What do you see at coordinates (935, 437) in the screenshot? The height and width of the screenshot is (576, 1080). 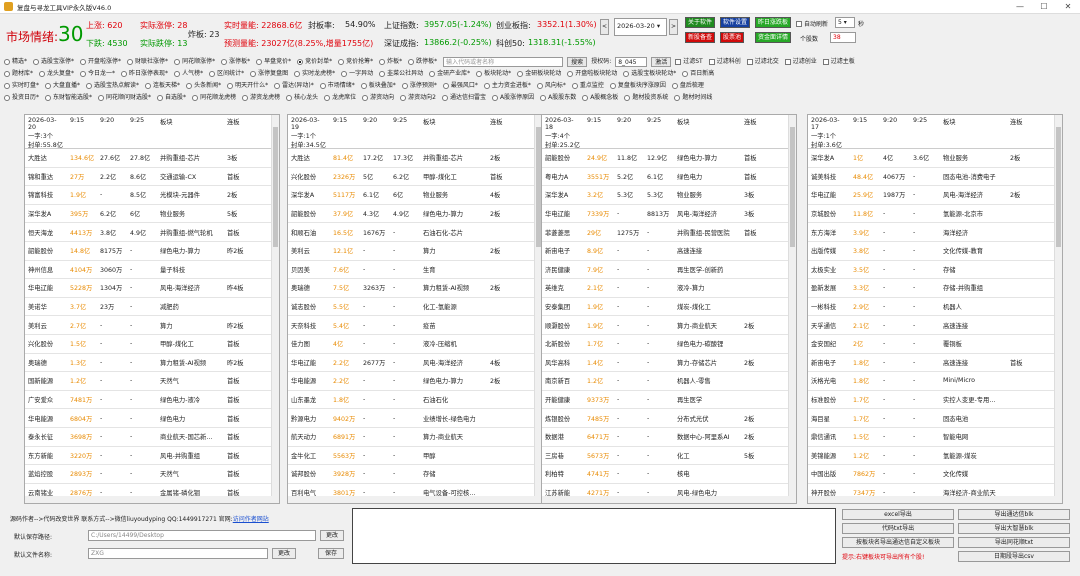 I see `table-row: 鼎信通讯 1.5亿 - - 智能电网` at bounding box center [935, 437].